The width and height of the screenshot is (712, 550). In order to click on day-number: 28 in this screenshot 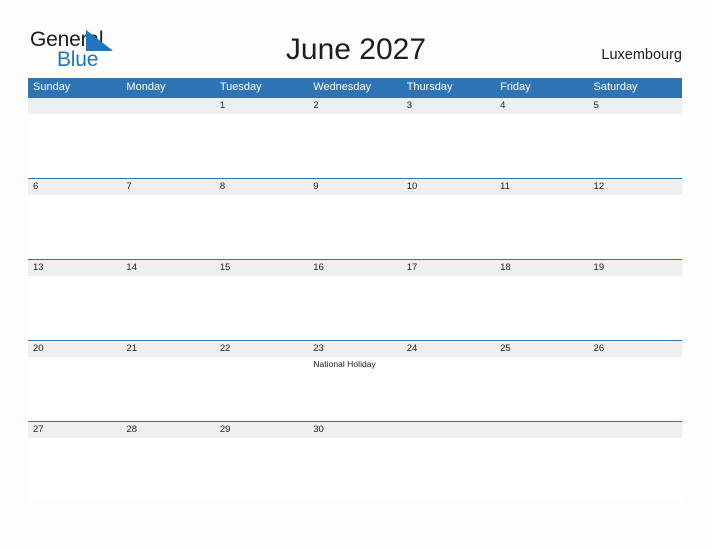, I will do `click(167, 430)`.